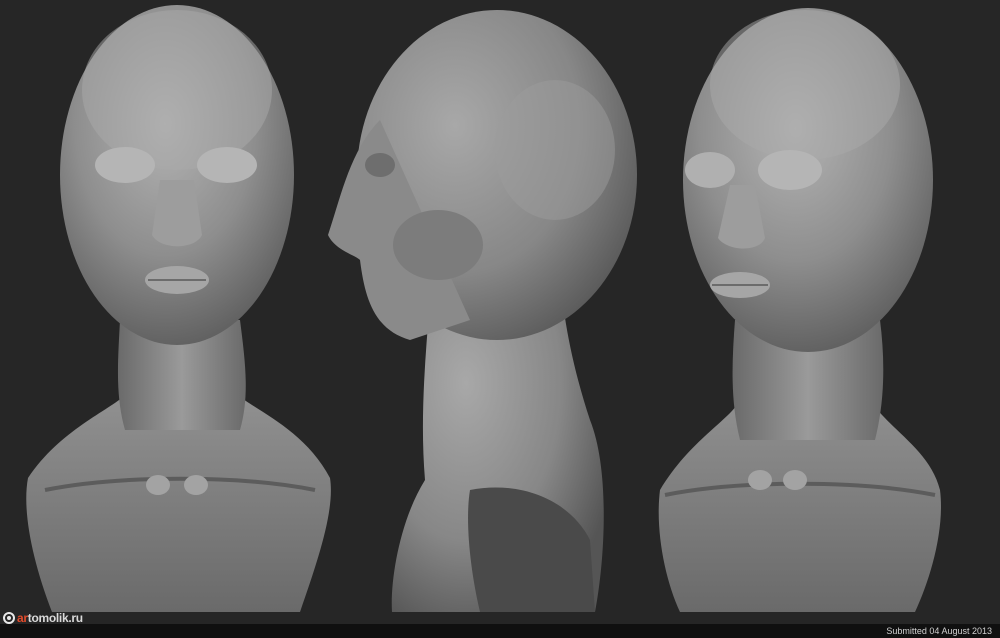 The width and height of the screenshot is (1000, 638). I want to click on logo-icon, so click(9, 618).